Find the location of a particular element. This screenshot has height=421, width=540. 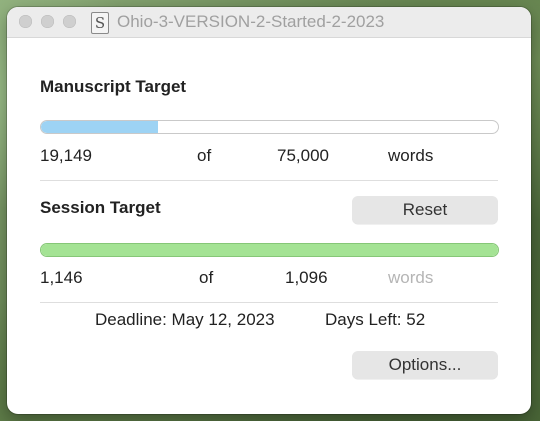

zoom-window-button is located at coordinates (69, 21).